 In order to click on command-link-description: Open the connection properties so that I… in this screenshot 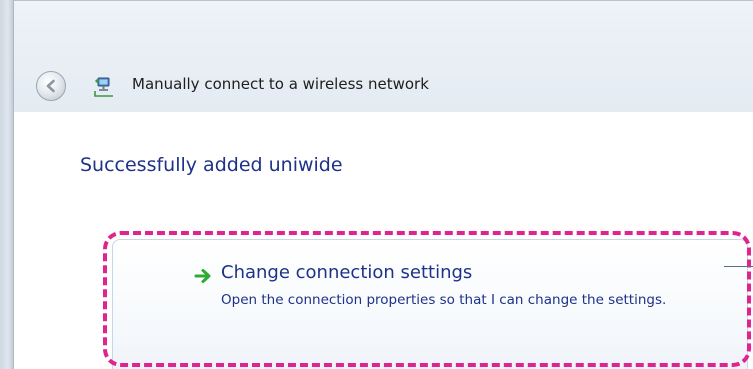, I will do `click(444, 300)`.